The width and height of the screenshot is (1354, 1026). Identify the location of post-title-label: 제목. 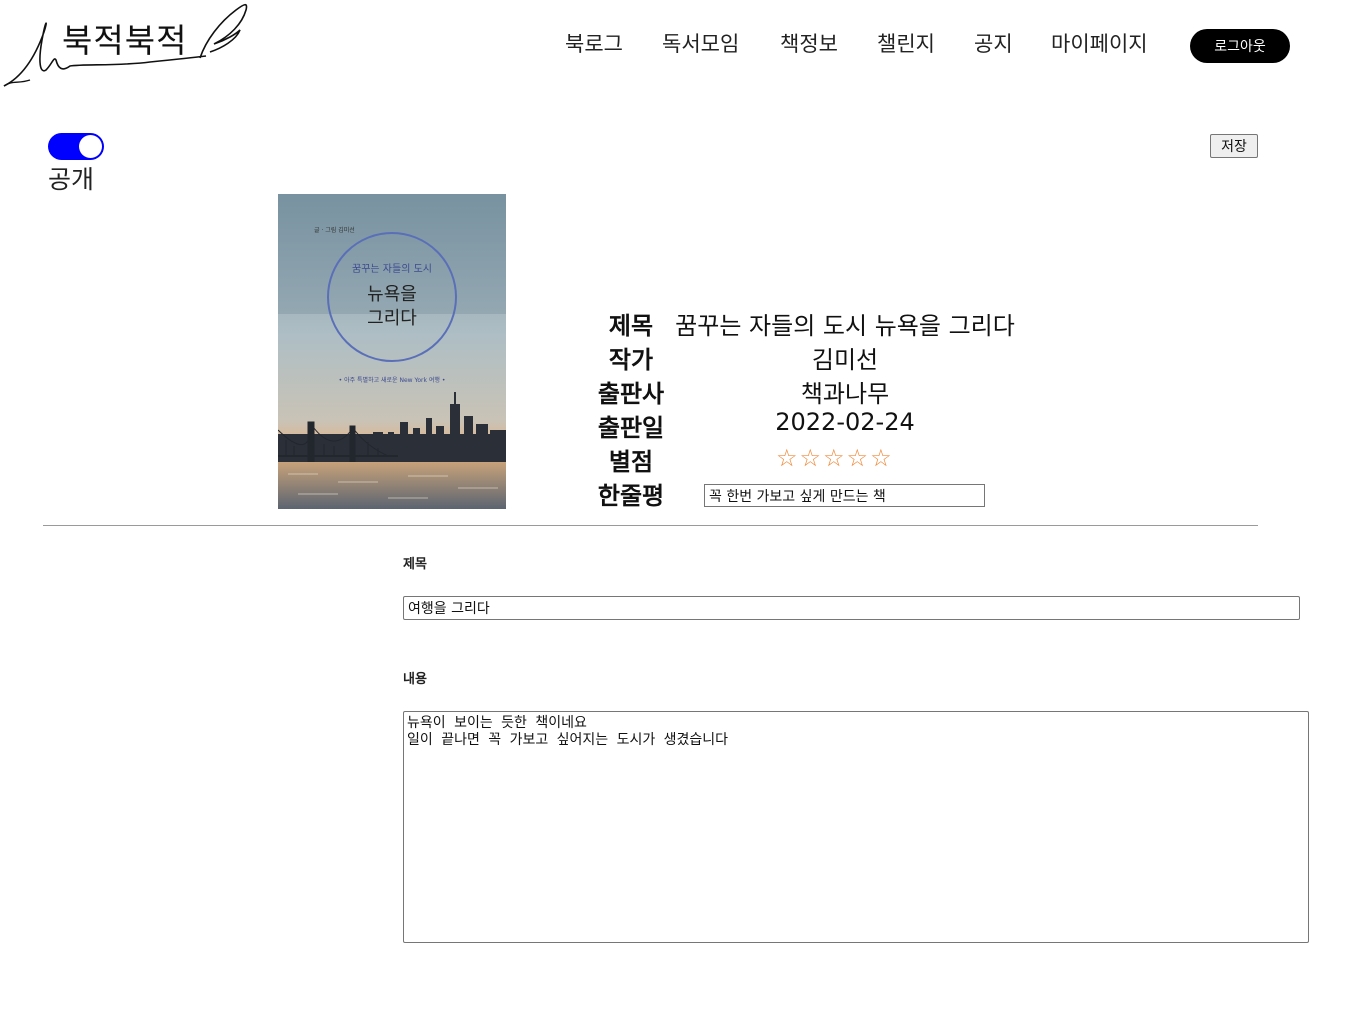
(415, 564).